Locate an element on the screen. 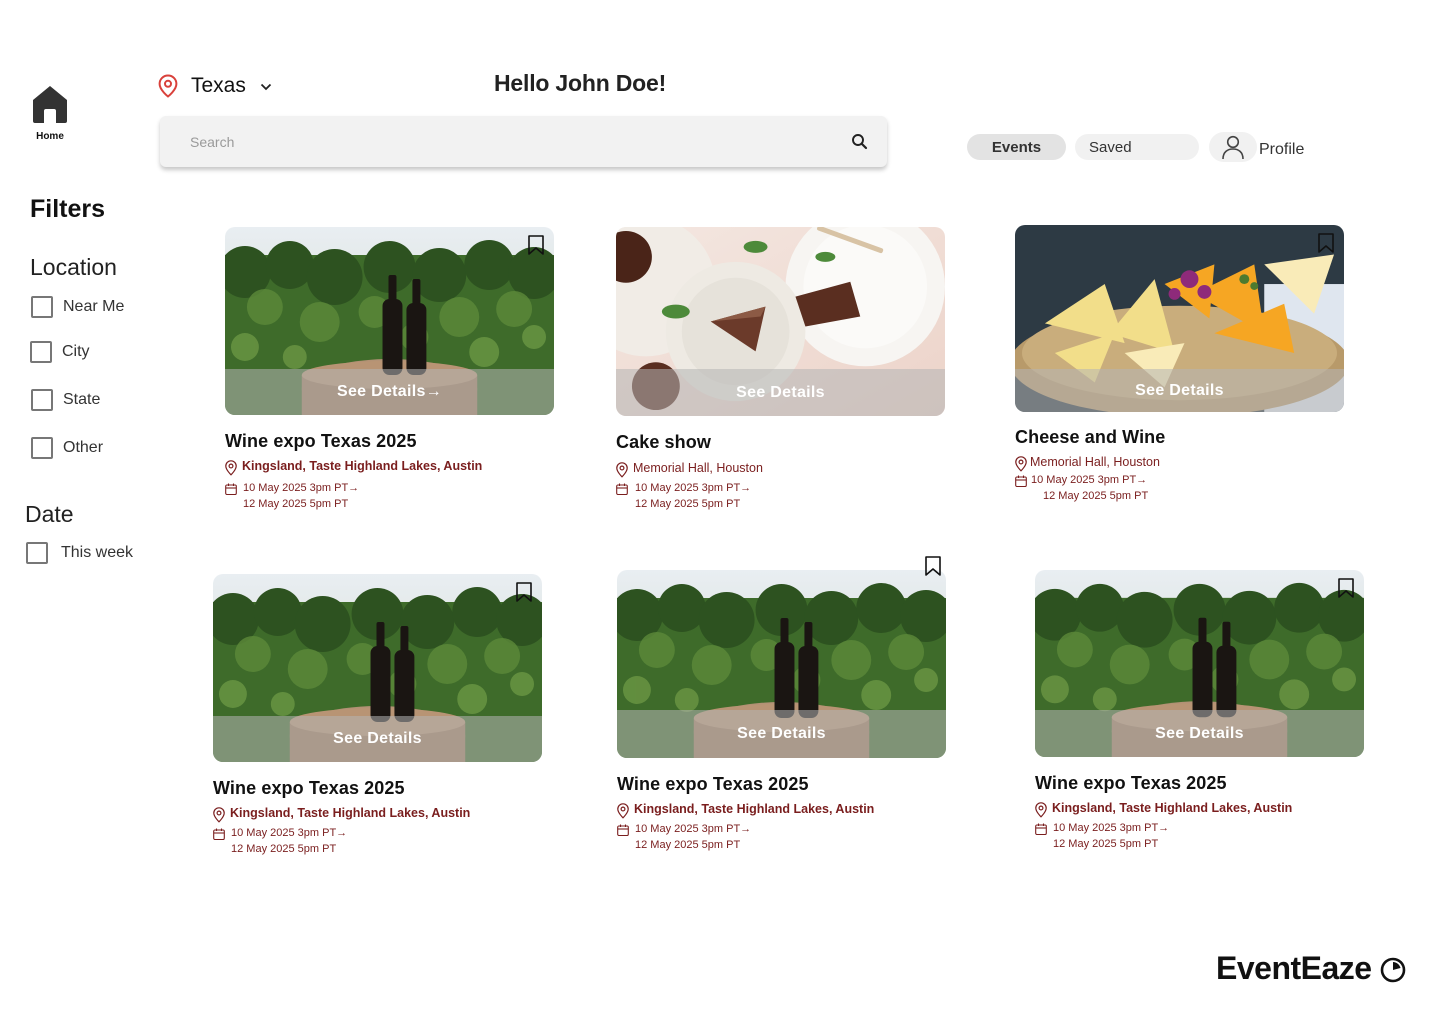 Image resolution: width=1440 pixels, height=1024 pixels. tab-events: Events is located at coordinates (1016, 147).